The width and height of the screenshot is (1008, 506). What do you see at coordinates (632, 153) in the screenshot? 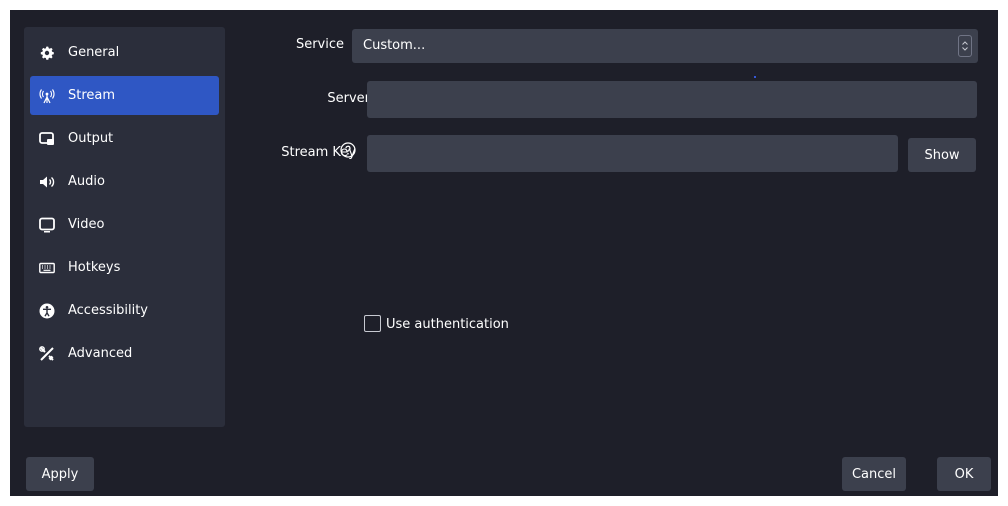
I see `stream-key-input` at bounding box center [632, 153].